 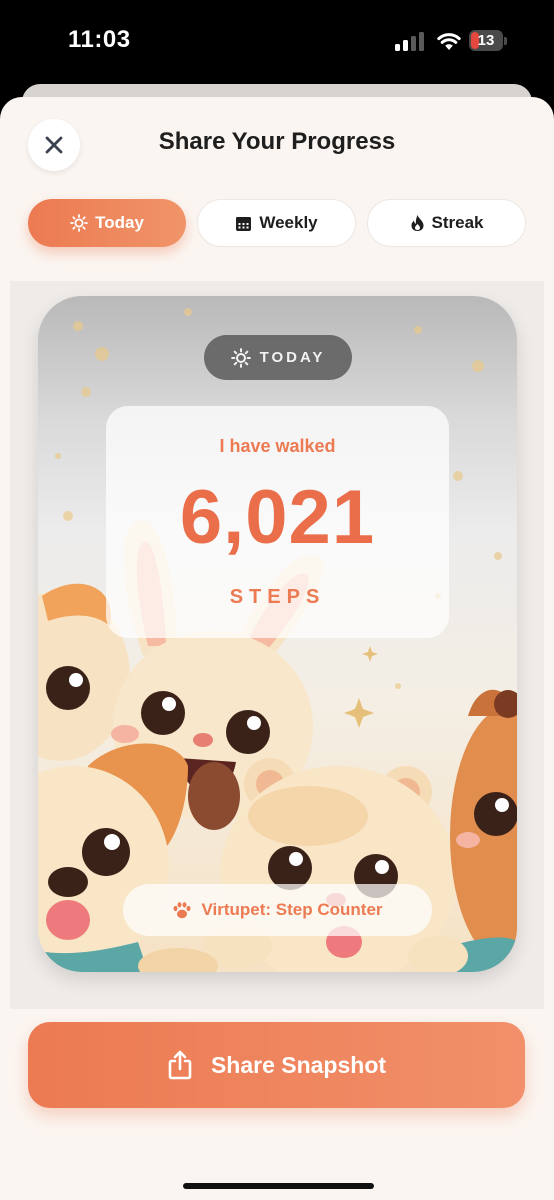 I want to click on step-unit: STEPS, so click(x=277, y=597).